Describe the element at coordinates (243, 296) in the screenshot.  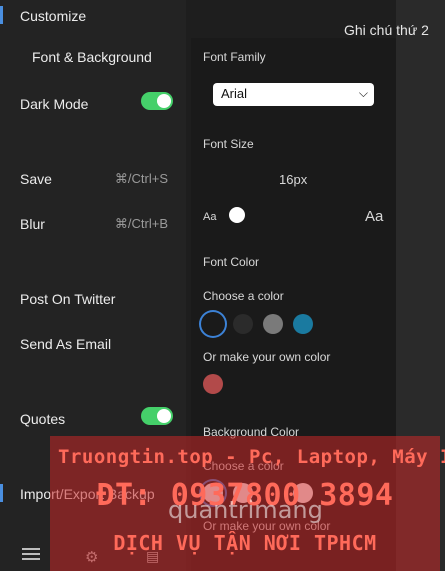
I see `choose-color-label: Choose a color` at that location.